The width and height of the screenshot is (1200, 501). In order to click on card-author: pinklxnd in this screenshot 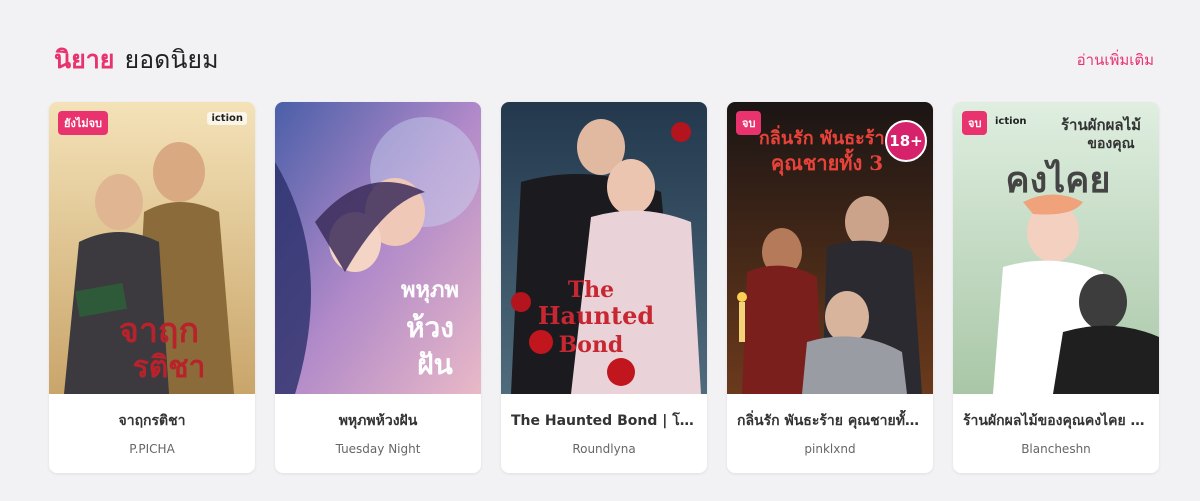, I will do `click(830, 449)`.